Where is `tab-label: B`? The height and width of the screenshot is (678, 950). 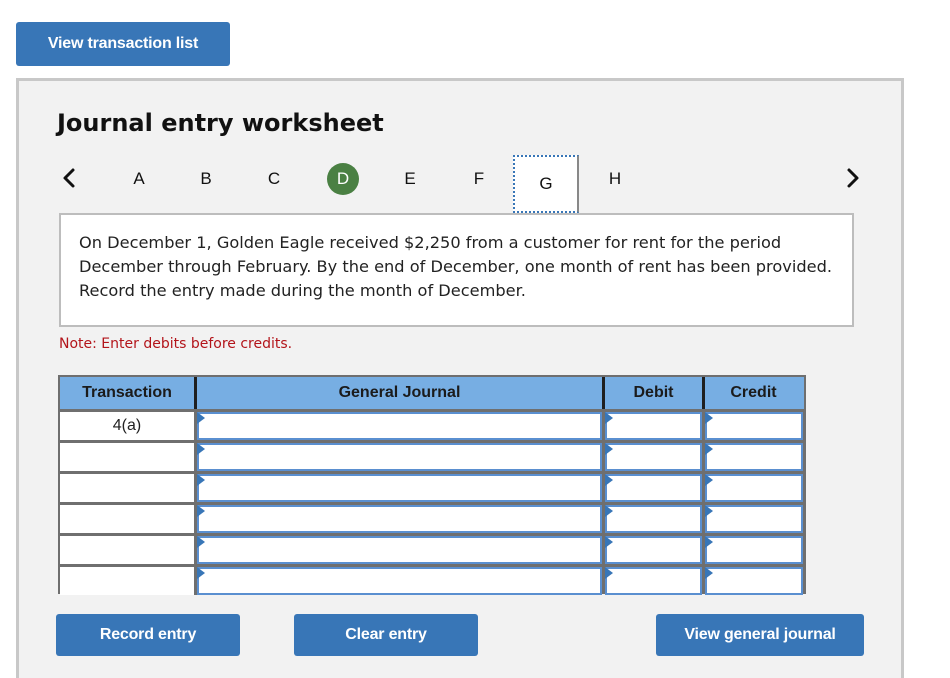
tab-label: B is located at coordinates (206, 178).